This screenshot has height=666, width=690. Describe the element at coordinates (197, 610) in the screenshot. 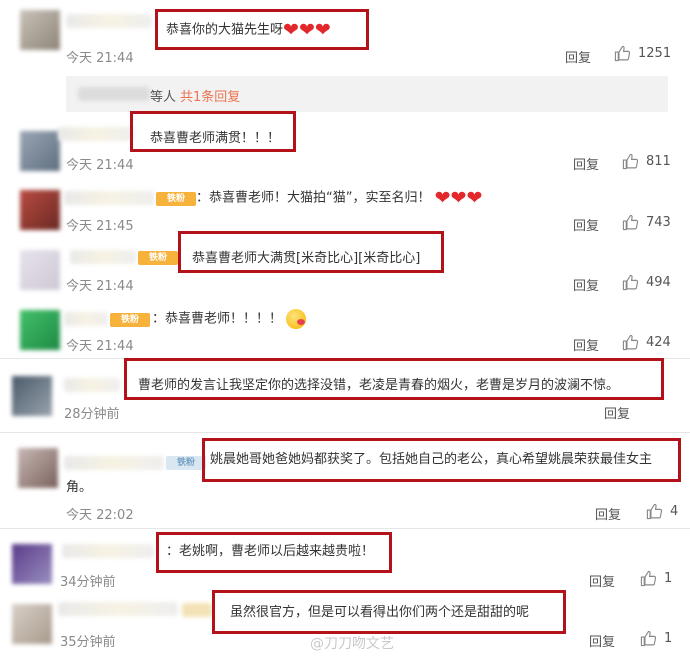

I see `badge-blurred` at that location.